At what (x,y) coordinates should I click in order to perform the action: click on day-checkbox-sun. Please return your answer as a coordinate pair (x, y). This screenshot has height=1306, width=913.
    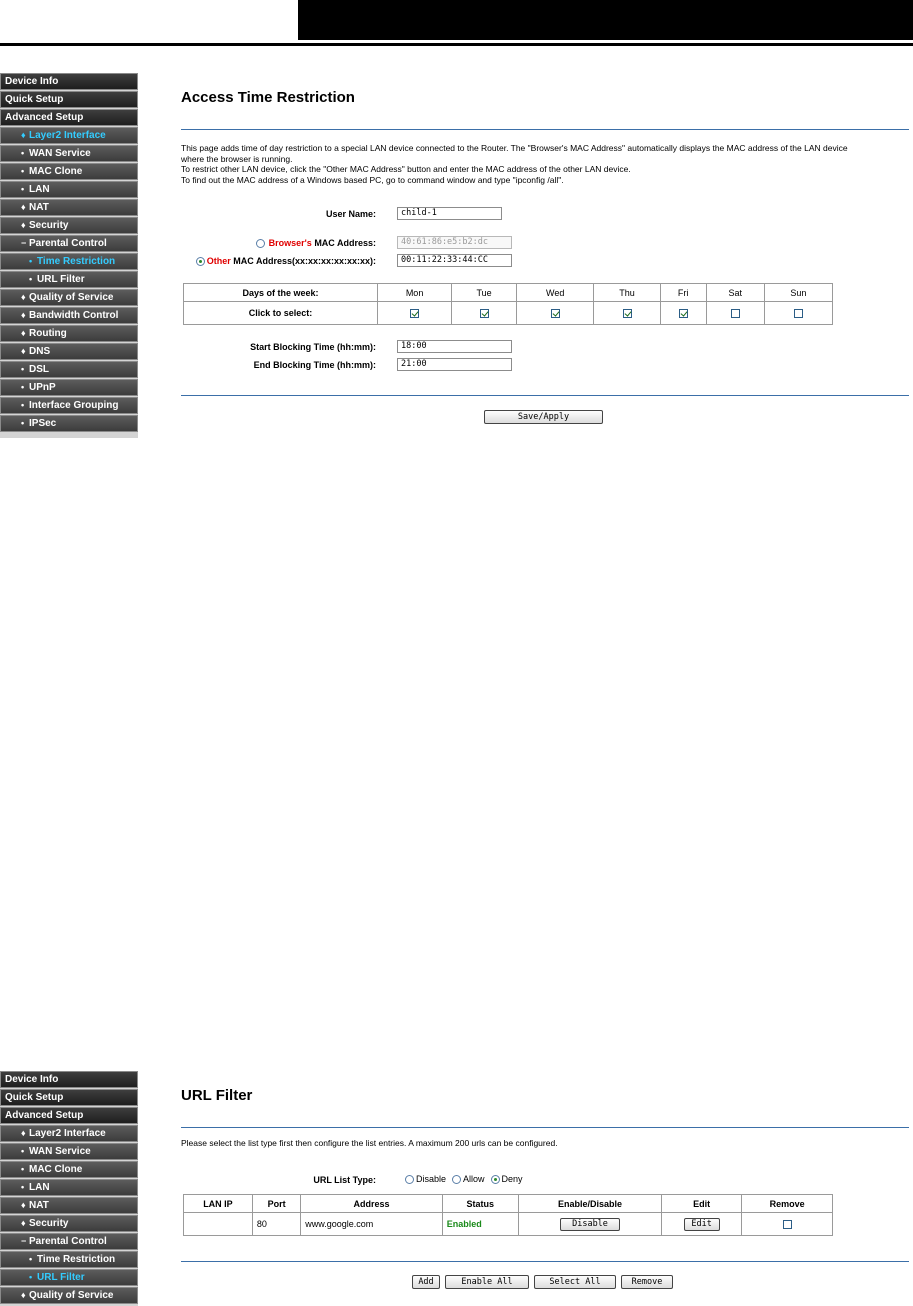
    Looking at the image, I should click on (798, 314).